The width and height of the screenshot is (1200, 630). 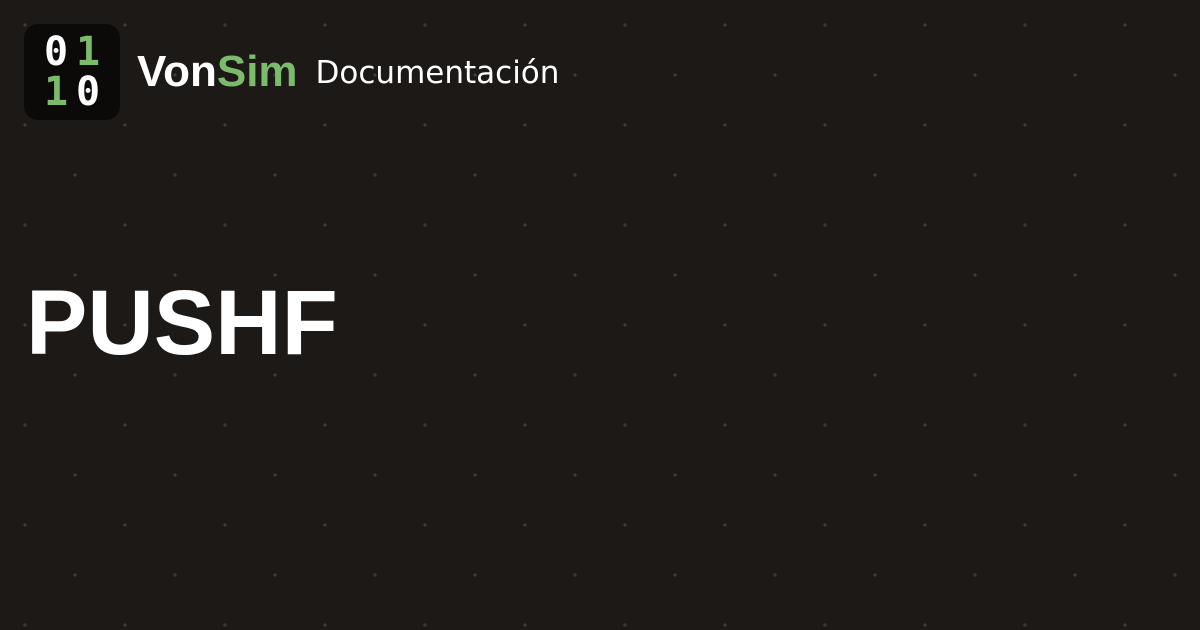 I want to click on page-title: PUSHF, so click(x=182, y=323).